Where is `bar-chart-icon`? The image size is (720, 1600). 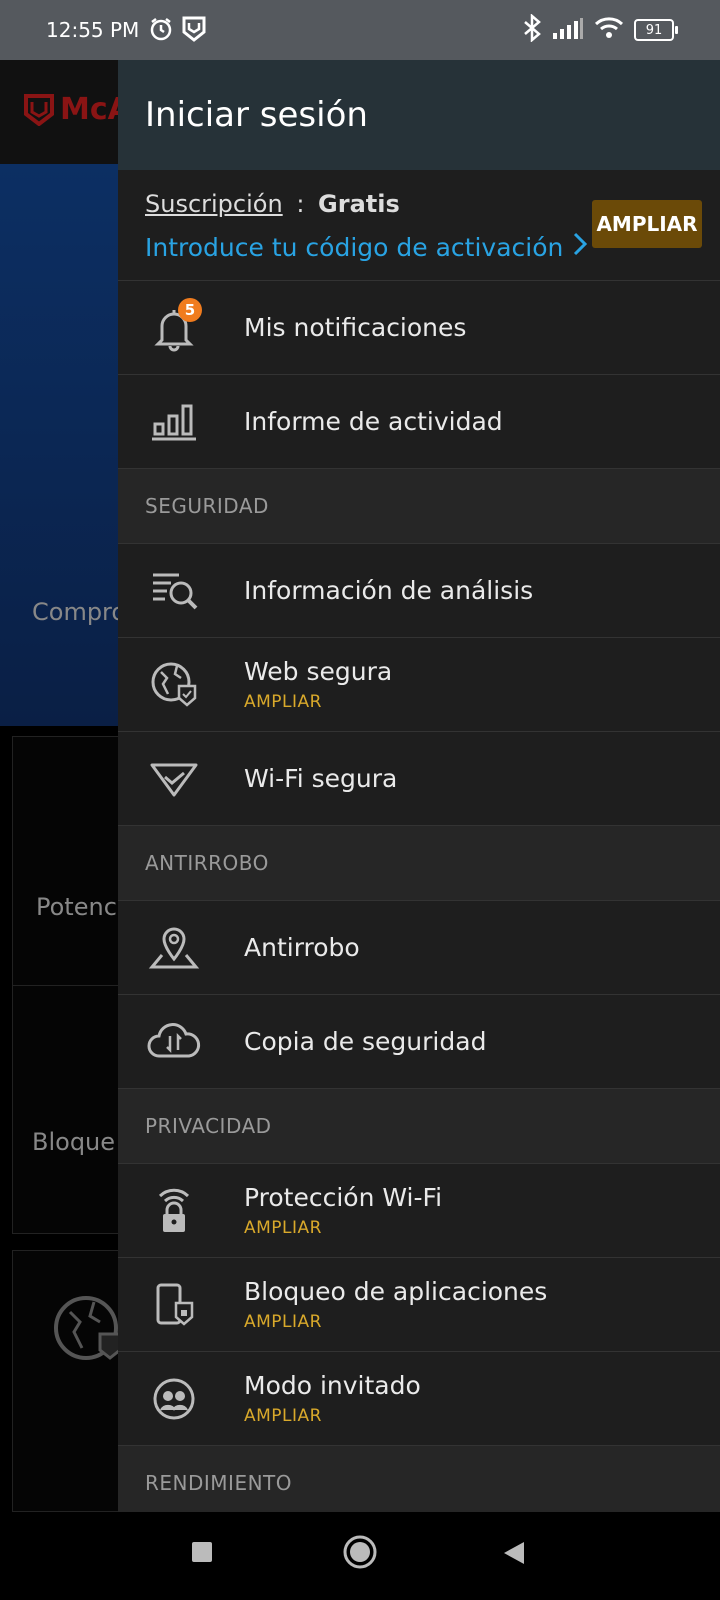
bar-chart-icon is located at coordinates (174, 422).